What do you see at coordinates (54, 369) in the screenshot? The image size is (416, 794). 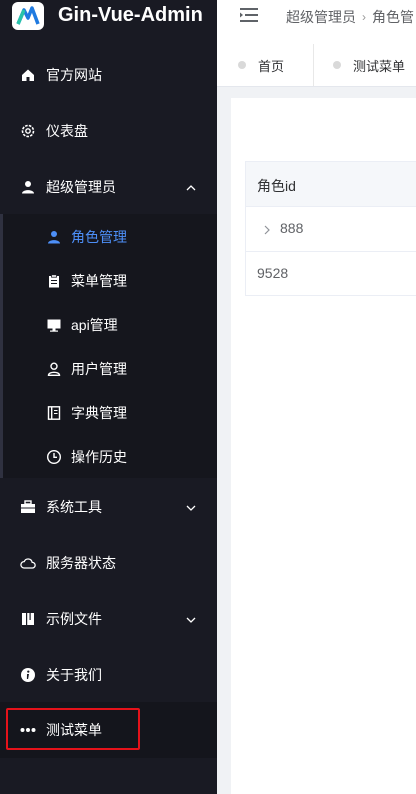 I see `user-outline-icon` at bounding box center [54, 369].